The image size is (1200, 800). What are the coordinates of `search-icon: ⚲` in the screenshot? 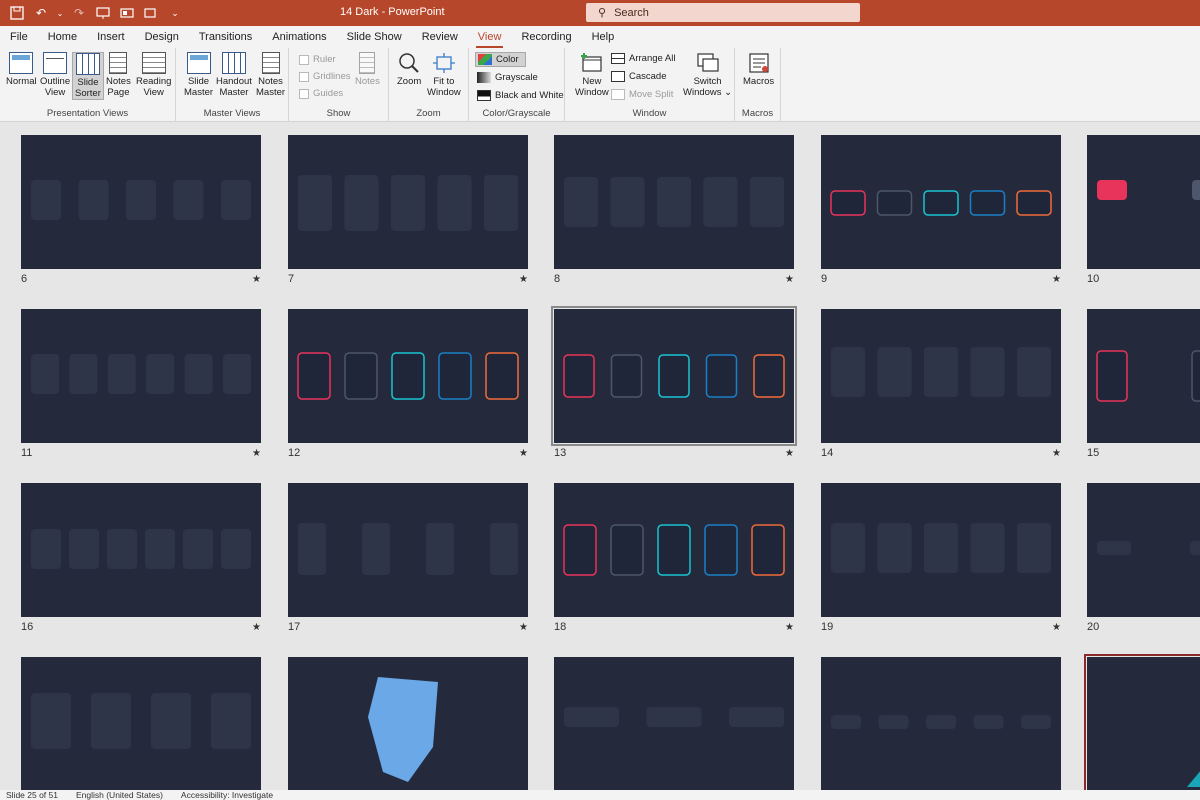 It's located at (602, 13).